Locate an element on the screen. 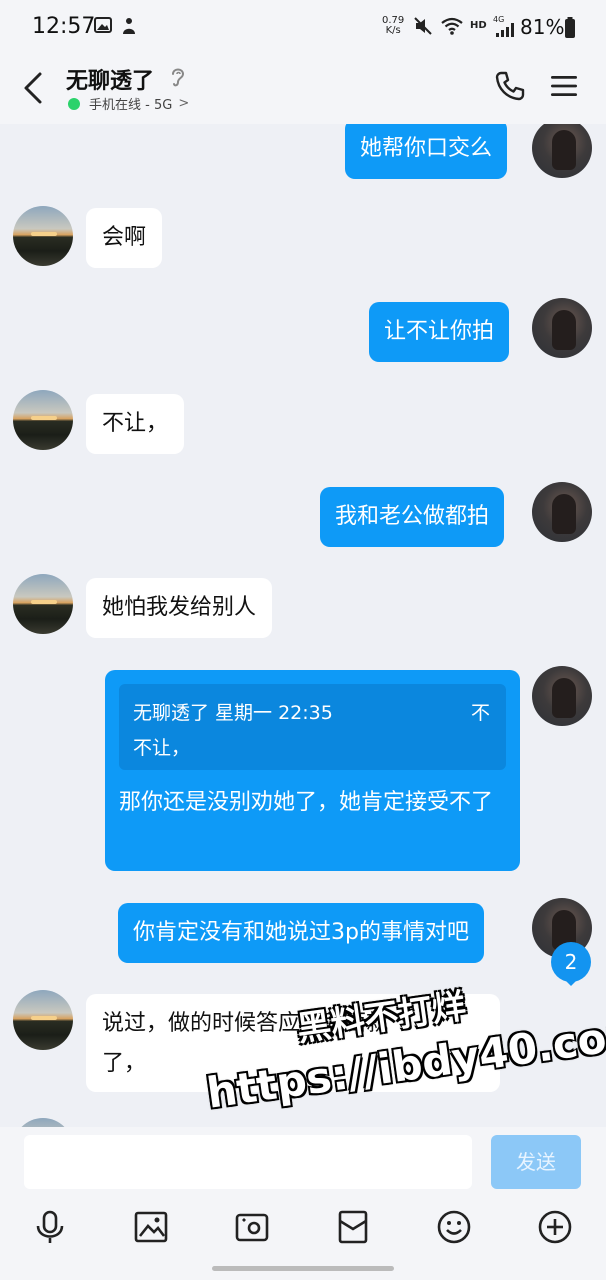 This screenshot has width=606, height=1280. chat-header: 无聊透了 手机在线 - 5G > is located at coordinates (303, 90).